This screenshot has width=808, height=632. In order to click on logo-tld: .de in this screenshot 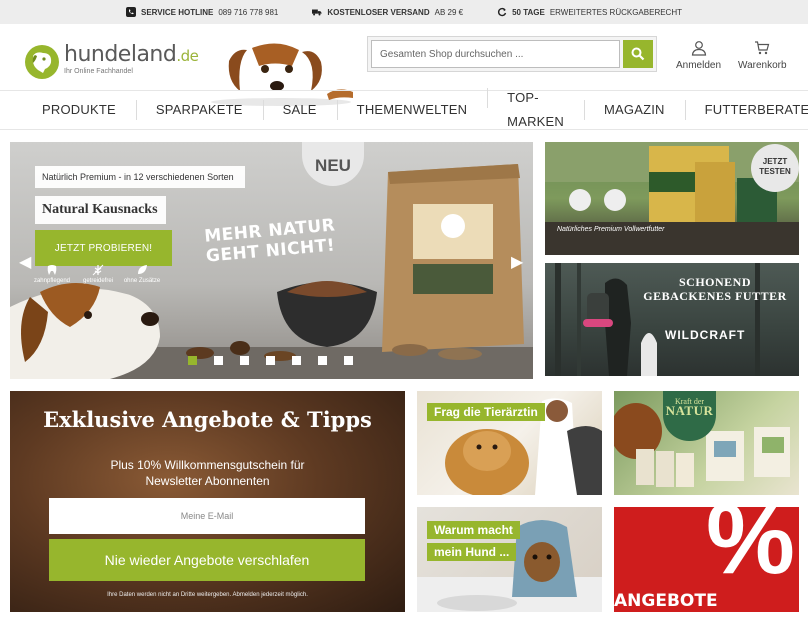, I will do `click(187, 56)`.